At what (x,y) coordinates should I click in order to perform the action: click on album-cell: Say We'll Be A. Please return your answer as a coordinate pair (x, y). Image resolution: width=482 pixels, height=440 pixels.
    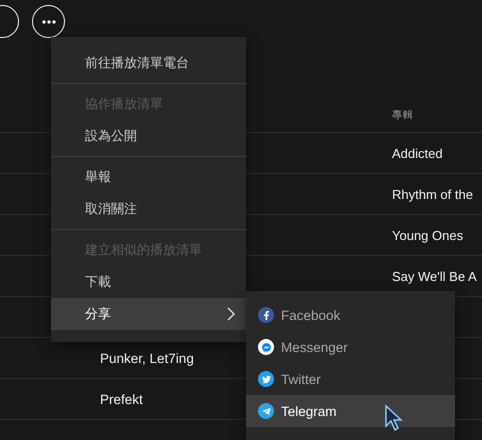
    Looking at the image, I should click on (434, 276).